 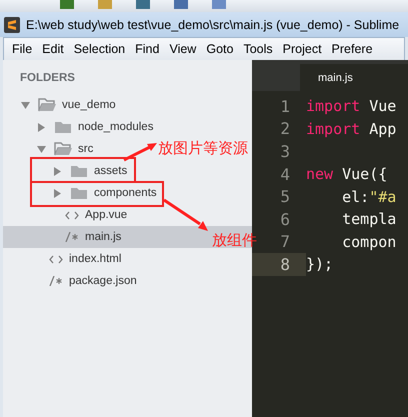 What do you see at coordinates (100, 49) in the screenshot?
I see `menu-item: Selection` at bounding box center [100, 49].